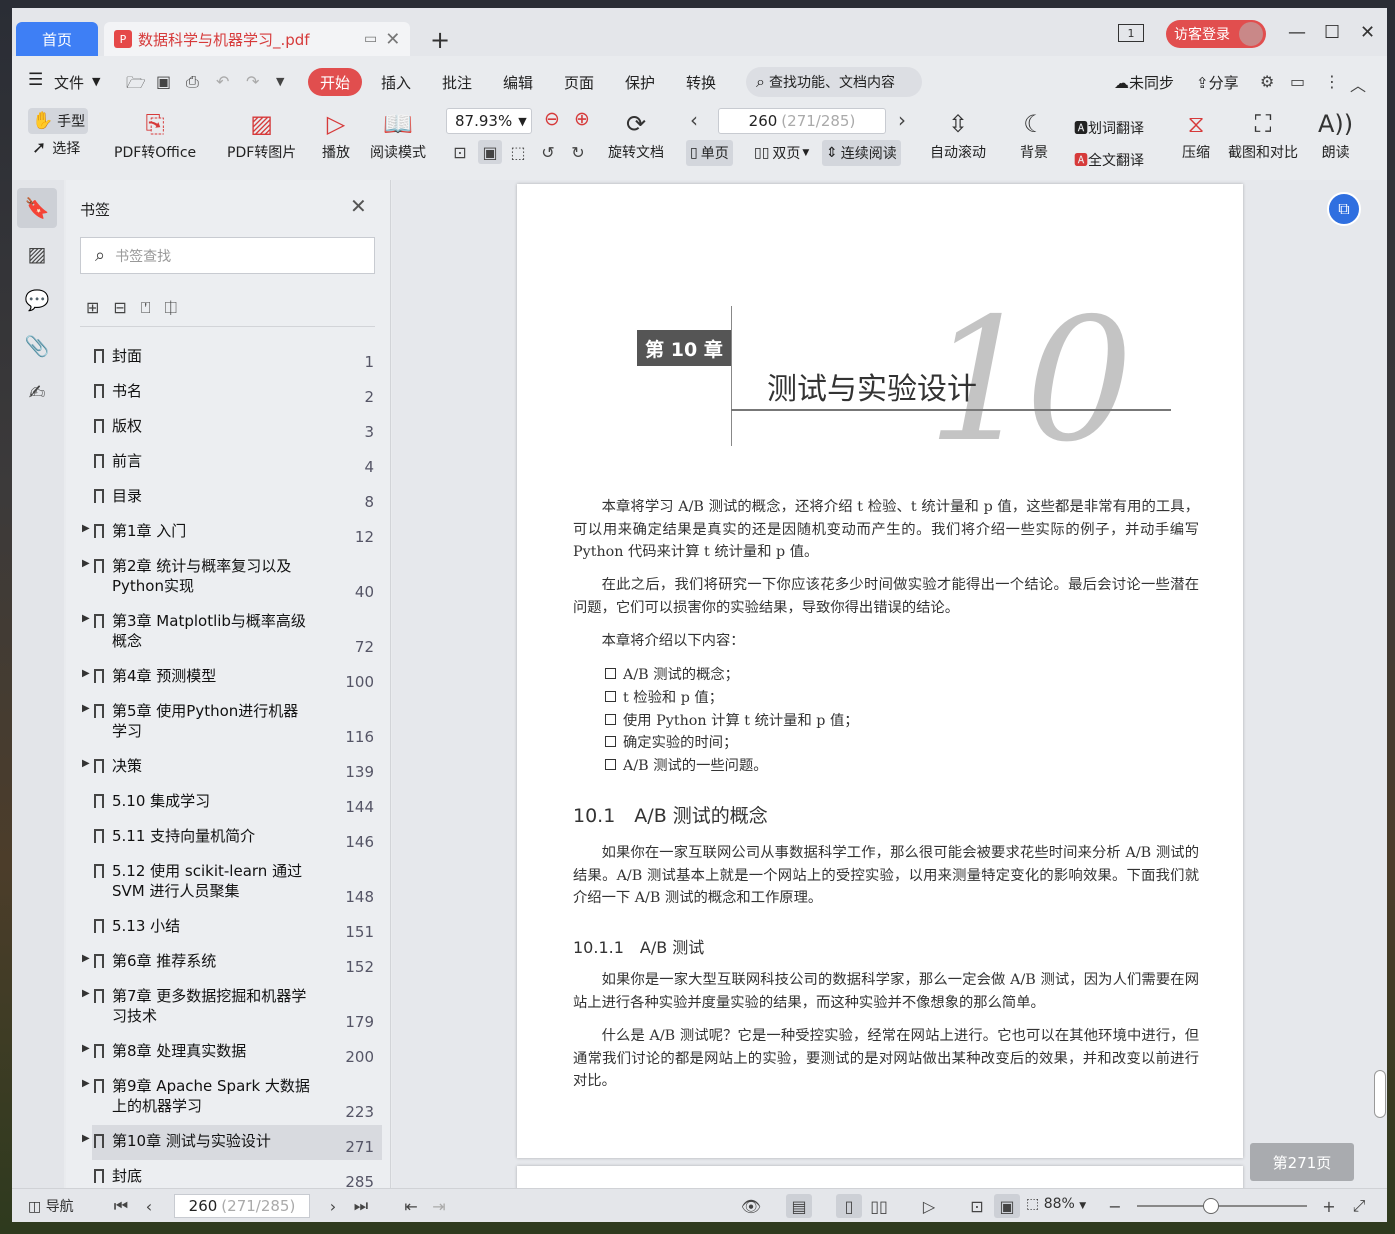 This screenshot has height=1234, width=1395. I want to click on word-translate-button: 🅰划词翻译, so click(1109, 128).